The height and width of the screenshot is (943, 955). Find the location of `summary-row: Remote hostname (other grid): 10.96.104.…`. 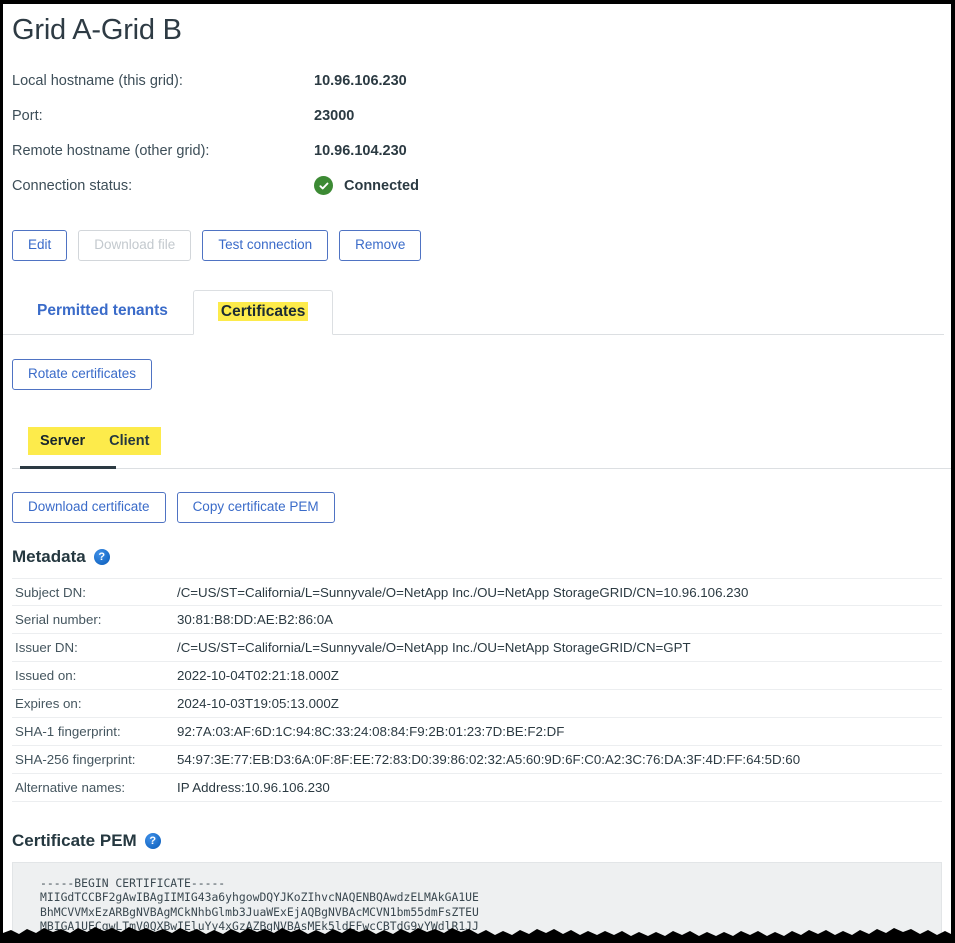

summary-row: Remote hostname (other grid): 10.96.104.… is located at coordinates (481, 150).